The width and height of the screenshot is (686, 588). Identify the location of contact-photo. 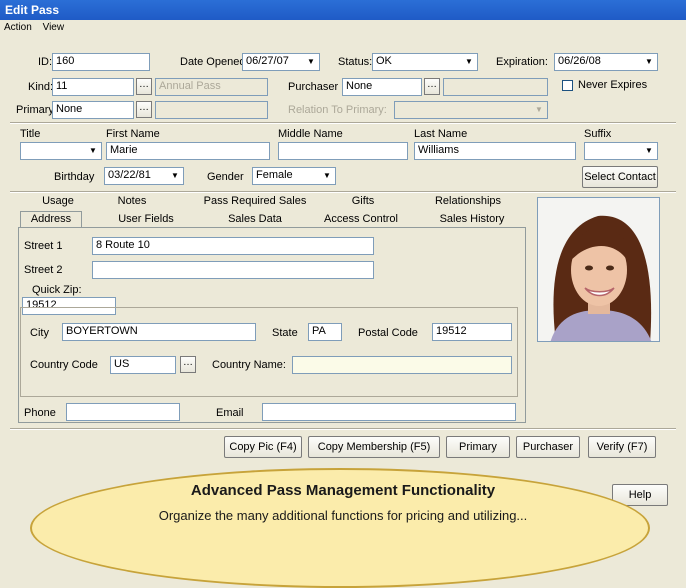
(598, 269).